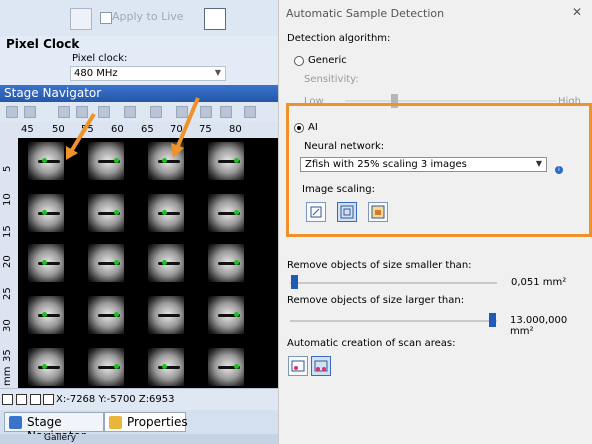 Image resolution: width=592 pixels, height=444 pixels. What do you see at coordinates (147, 129) in the screenshot?
I see `x-tick: 65` at bounding box center [147, 129].